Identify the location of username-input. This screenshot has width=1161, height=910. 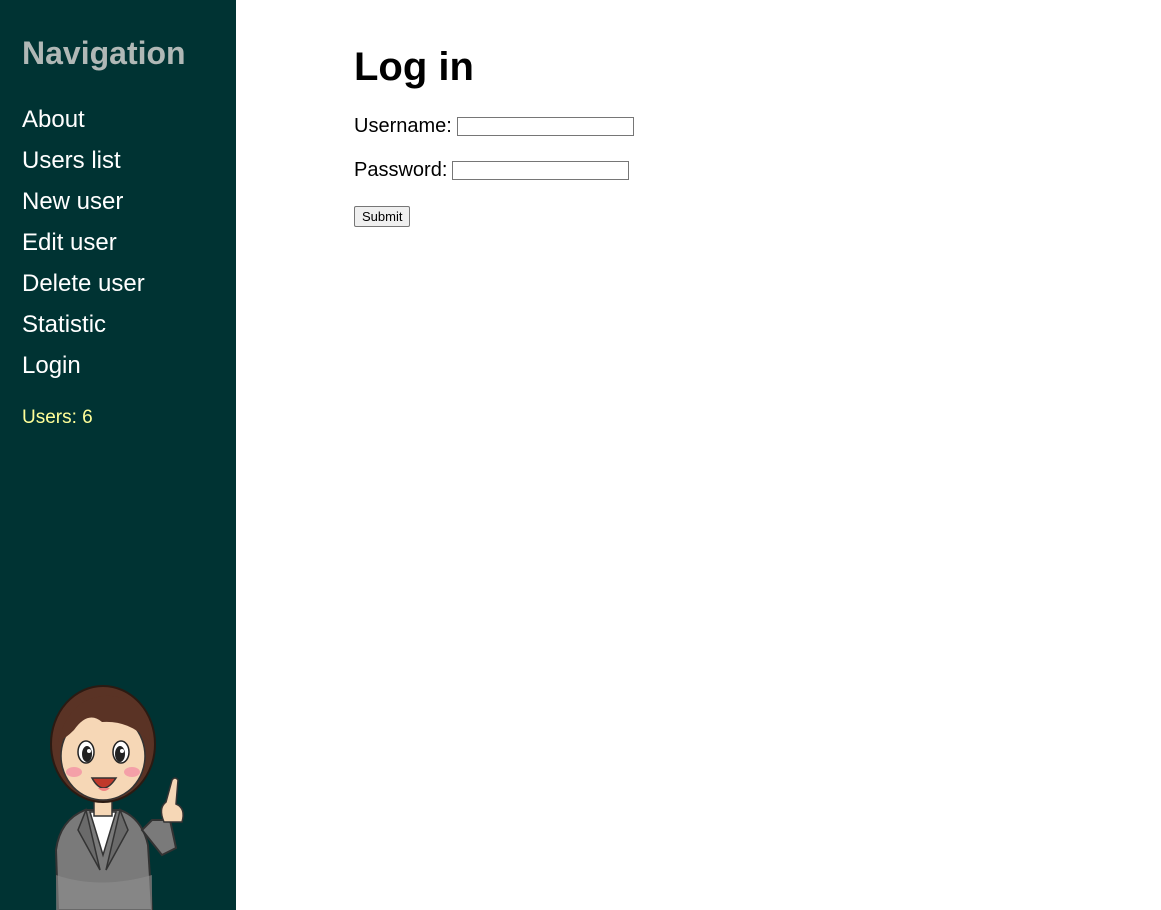
(545, 126).